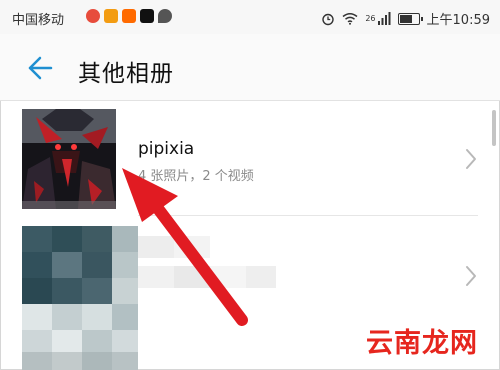 The width and height of the screenshot is (500, 370). I want to click on album-count: 4 张照片，2 个视频, so click(196, 176).